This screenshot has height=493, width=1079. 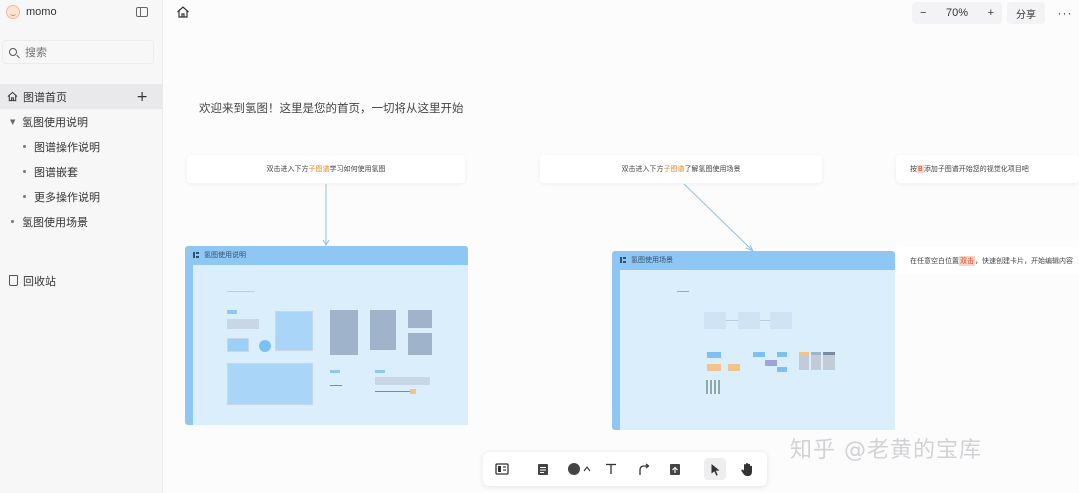 What do you see at coordinates (753, 260) in the screenshot?
I see `card-header: 氢图使用场景` at bounding box center [753, 260].